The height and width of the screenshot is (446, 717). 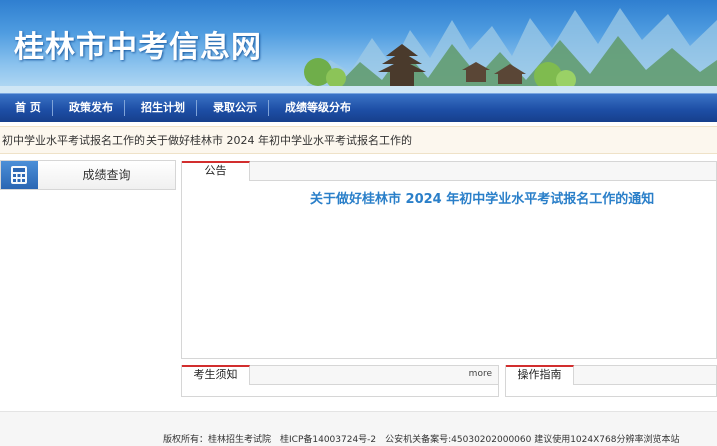 What do you see at coordinates (235, 108) in the screenshot?
I see `nav-item-admission-list: 录取公示` at bounding box center [235, 108].